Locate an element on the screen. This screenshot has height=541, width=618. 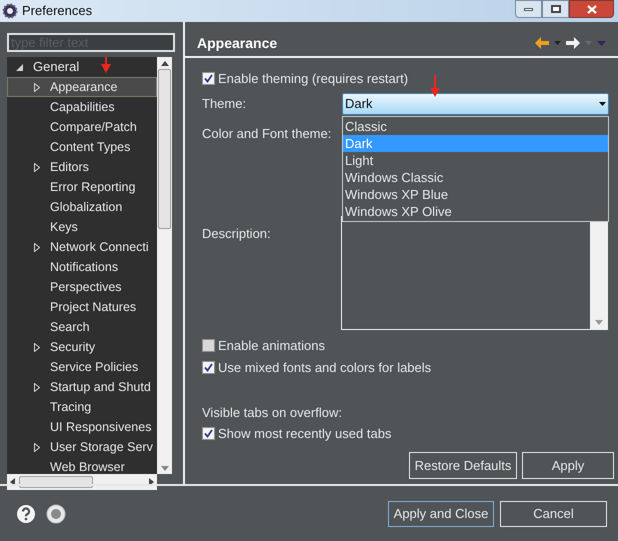
checkbox-label: Enable animations is located at coordinates (271, 345).